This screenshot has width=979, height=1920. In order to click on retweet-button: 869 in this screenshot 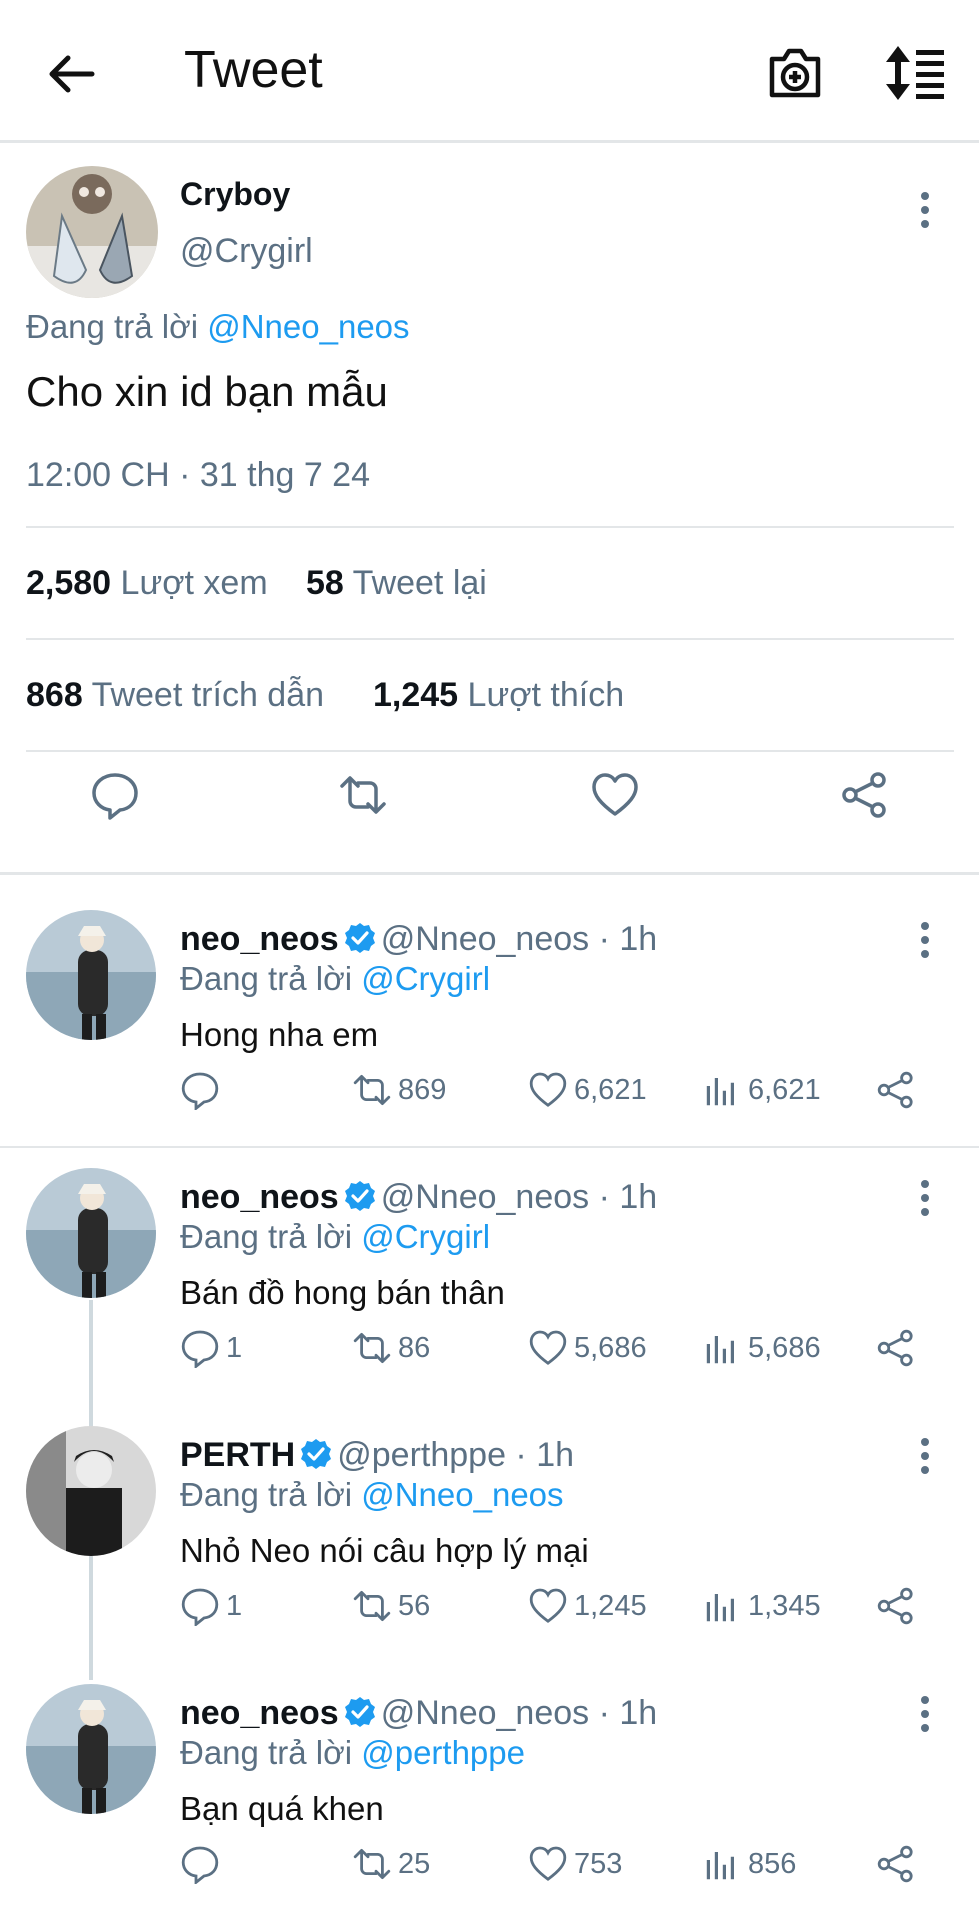, I will do `click(399, 1090)`.